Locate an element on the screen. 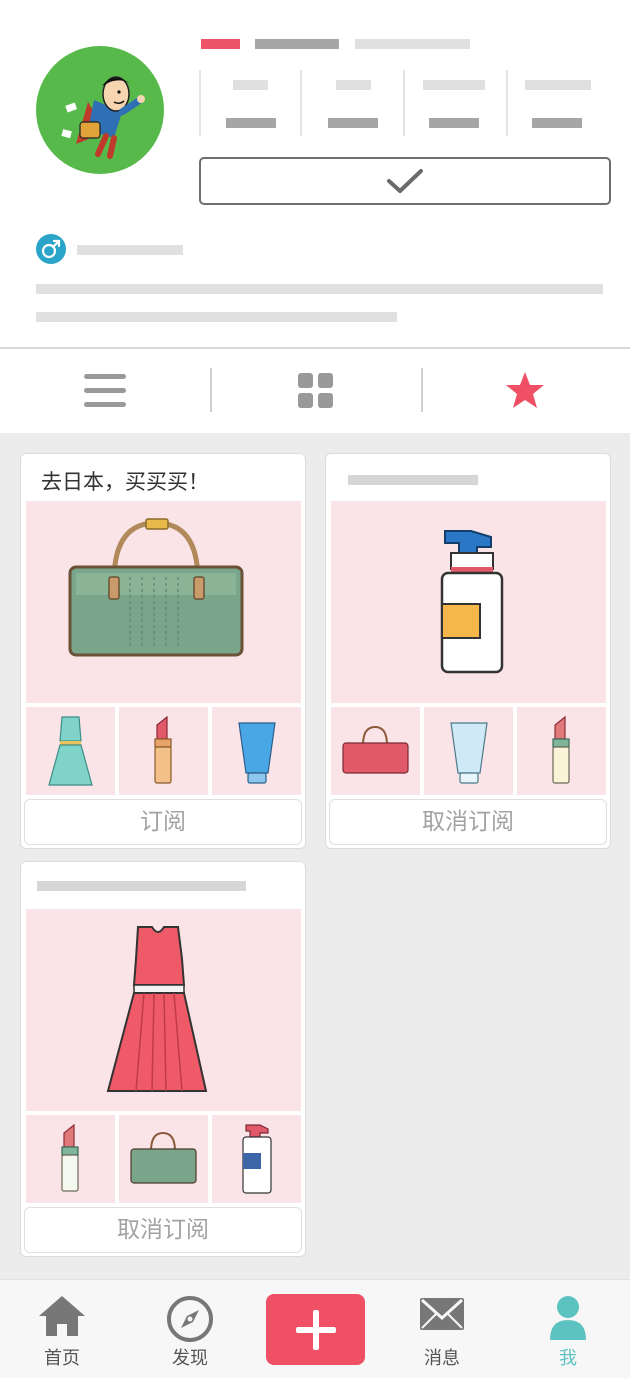 This screenshot has height=1378, width=630. add-button is located at coordinates (315, 1329).